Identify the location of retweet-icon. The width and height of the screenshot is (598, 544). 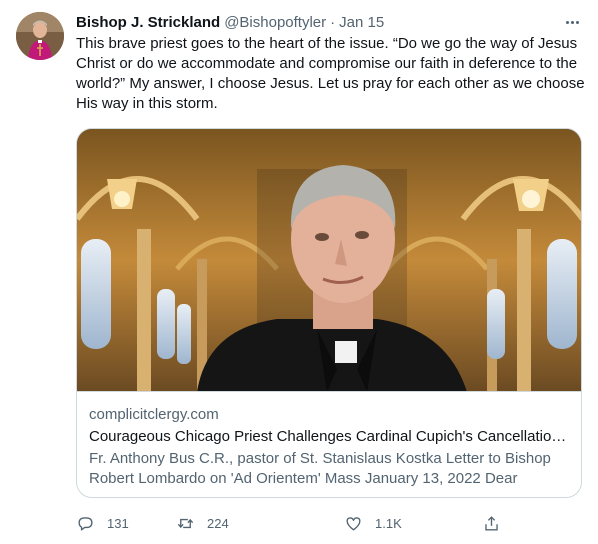
(185, 523).